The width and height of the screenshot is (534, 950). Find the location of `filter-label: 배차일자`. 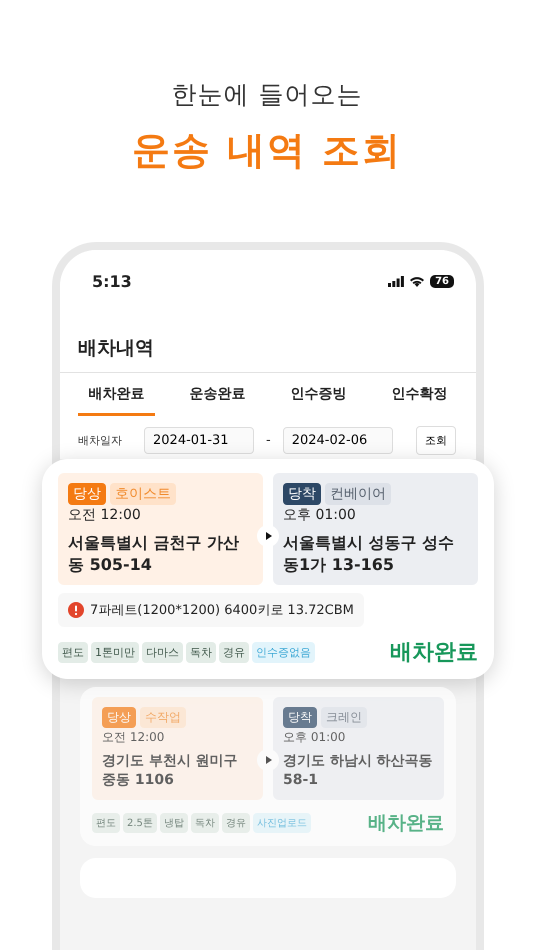

filter-label: 배차일자 is located at coordinates (100, 440).